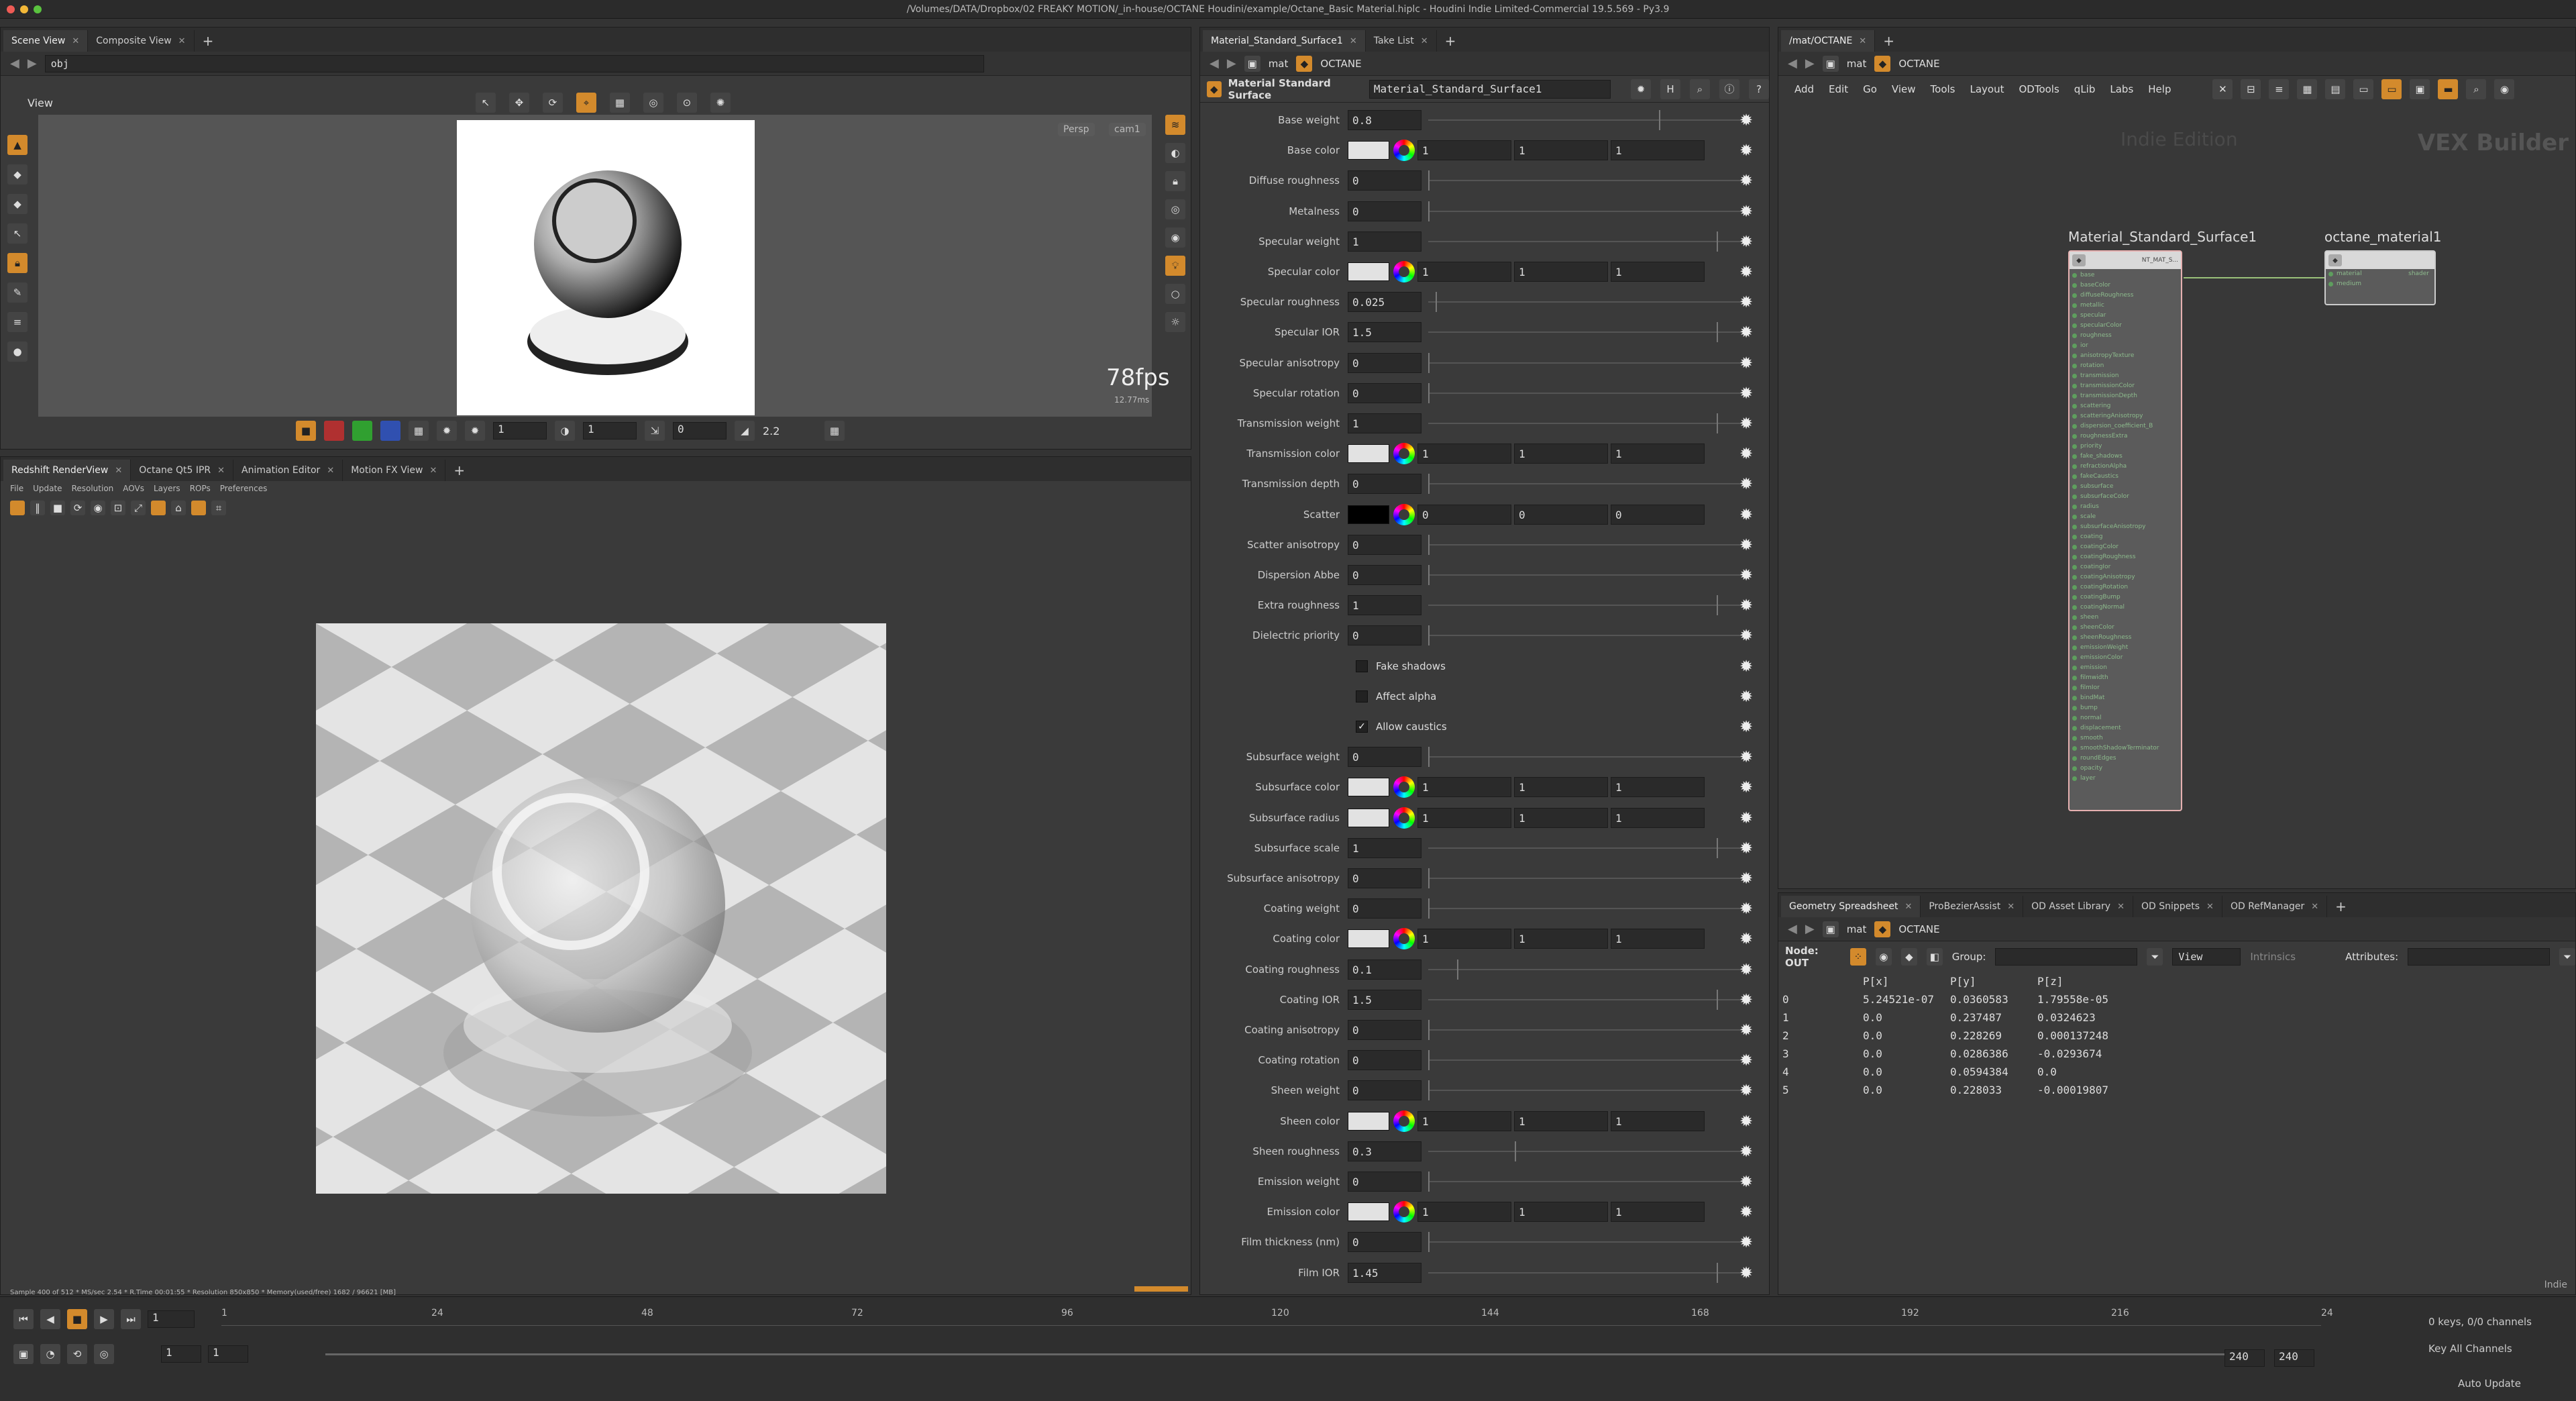  I want to click on tab-material-standard-surface: Material_Standard_Surface1 ✕, so click(1284, 41).